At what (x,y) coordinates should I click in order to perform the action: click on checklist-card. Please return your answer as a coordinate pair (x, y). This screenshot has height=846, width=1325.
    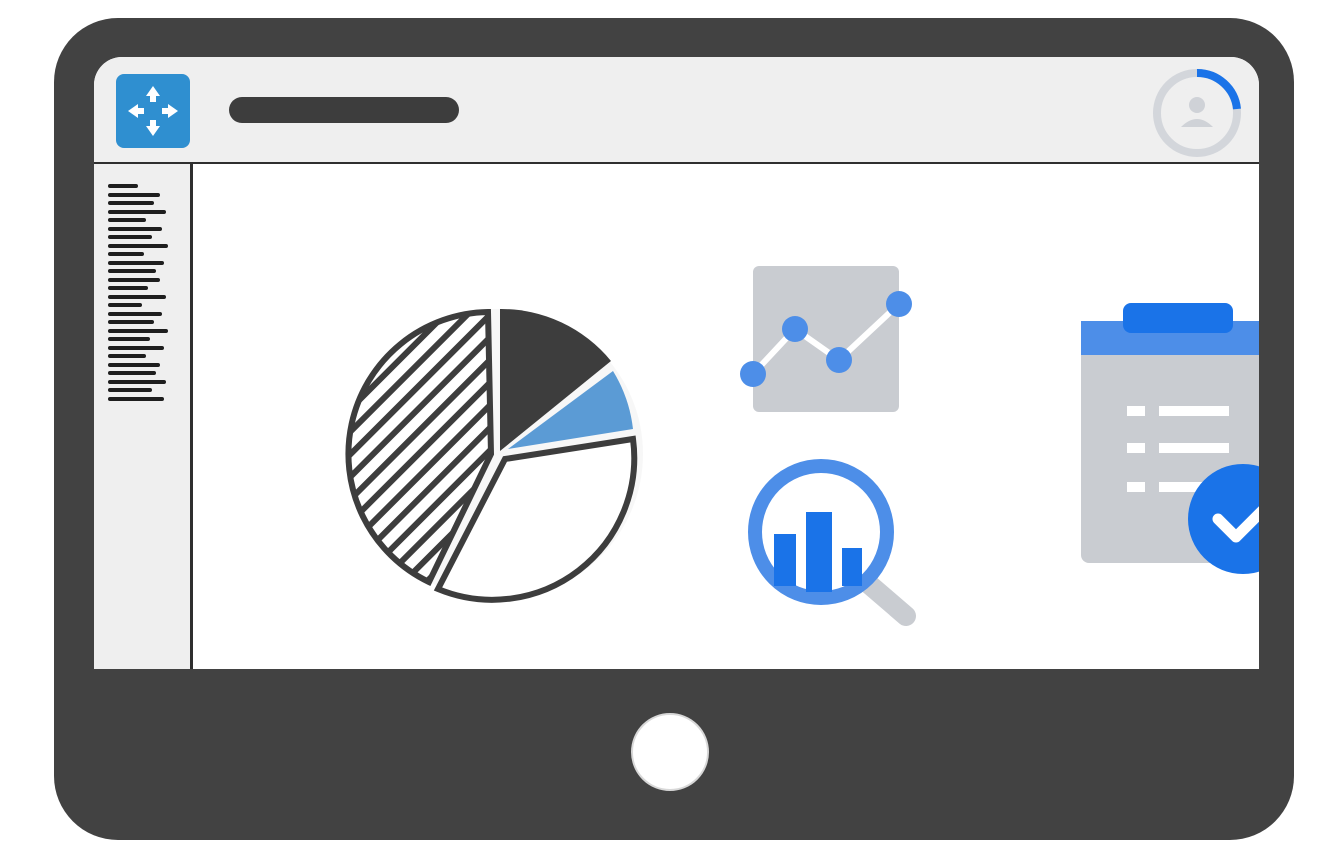
    Looking at the image, I should click on (1166, 439).